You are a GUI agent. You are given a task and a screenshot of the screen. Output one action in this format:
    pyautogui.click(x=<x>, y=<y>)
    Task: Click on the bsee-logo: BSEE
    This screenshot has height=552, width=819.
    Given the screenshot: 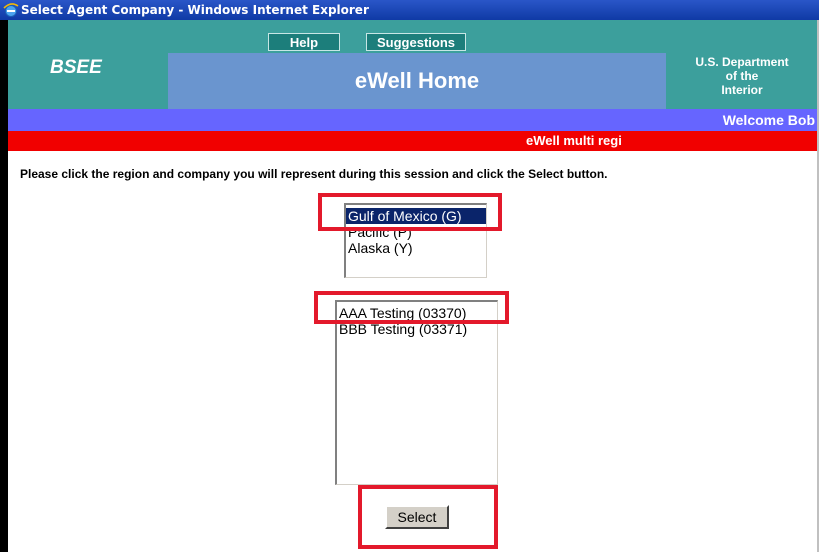 What is the action you would take?
    pyautogui.click(x=76, y=67)
    